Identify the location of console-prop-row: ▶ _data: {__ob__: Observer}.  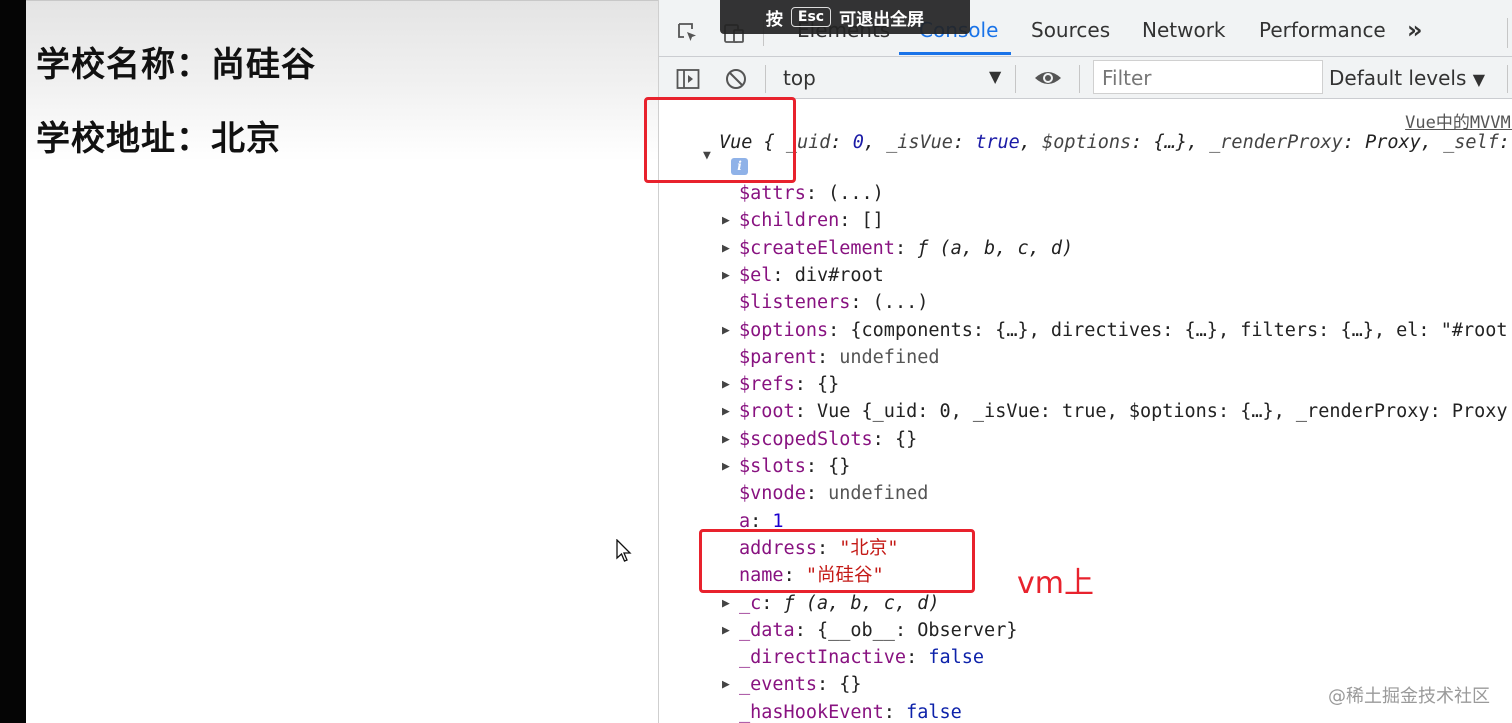
(870, 630).